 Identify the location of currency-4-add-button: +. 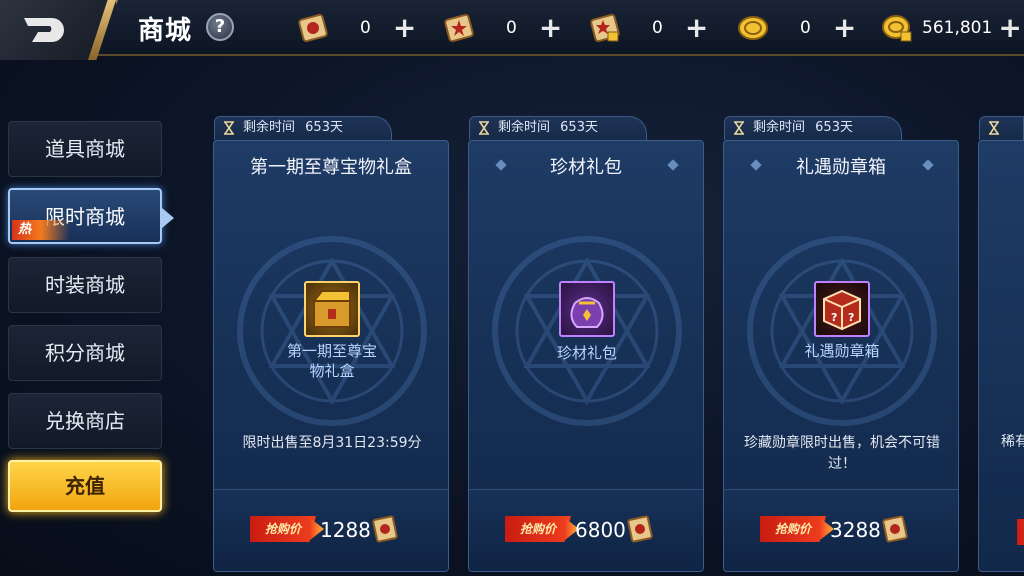
(844, 28).